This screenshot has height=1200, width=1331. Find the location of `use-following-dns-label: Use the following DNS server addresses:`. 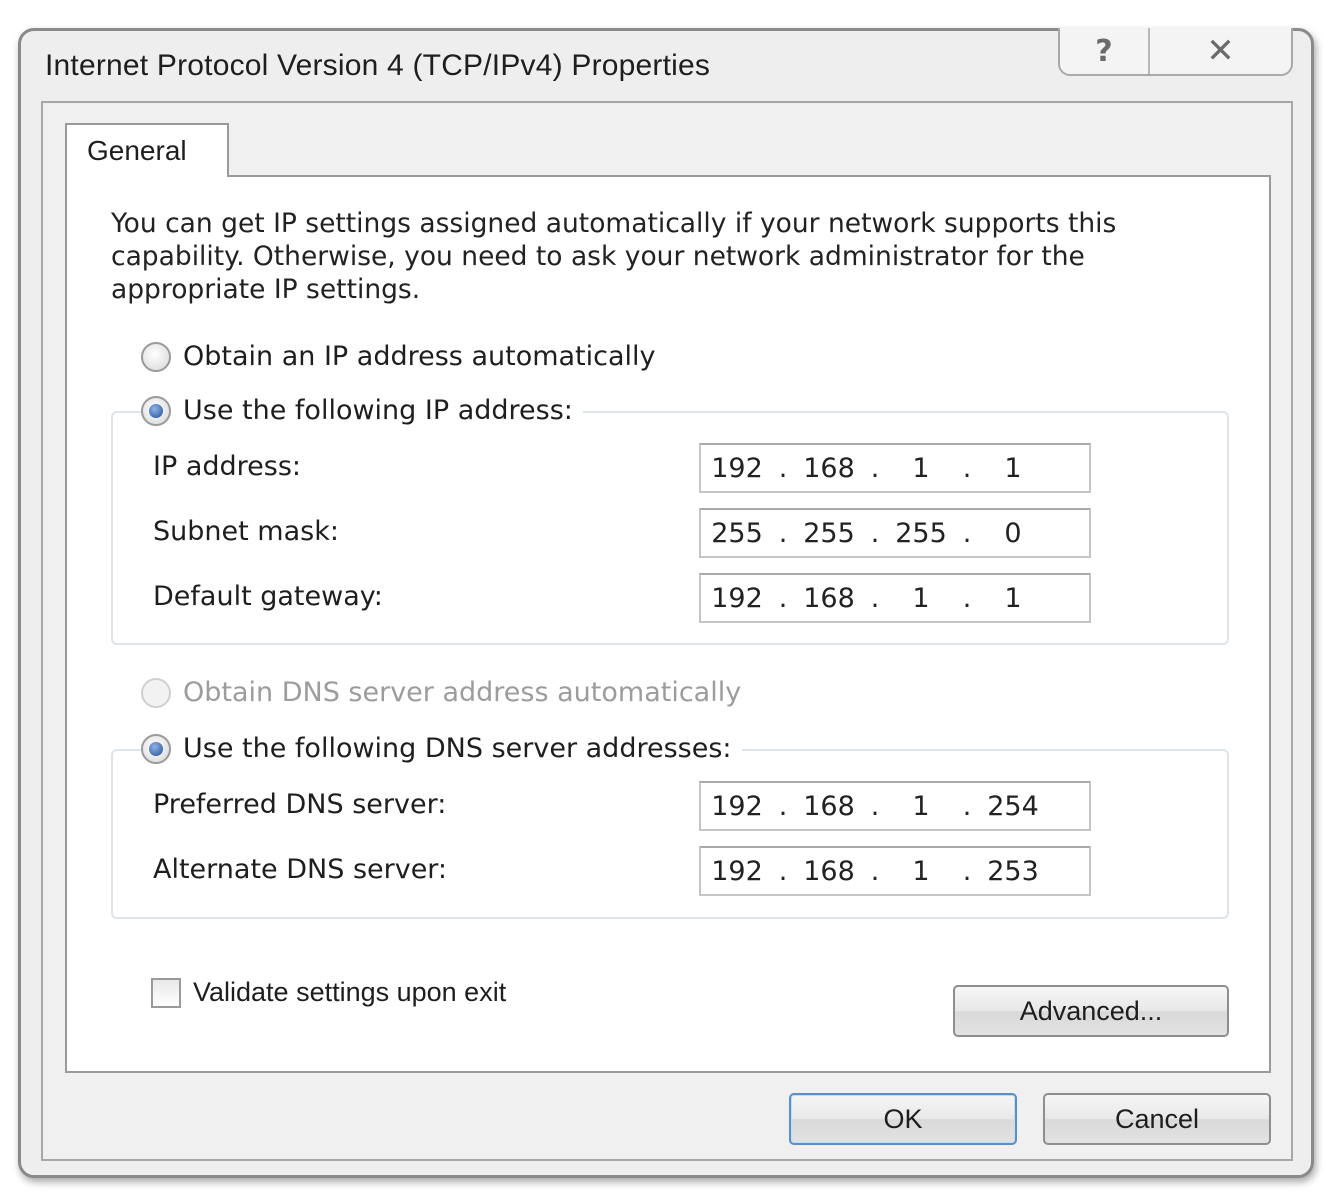

use-following-dns-label: Use the following DNS server addresses: is located at coordinates (457, 748).